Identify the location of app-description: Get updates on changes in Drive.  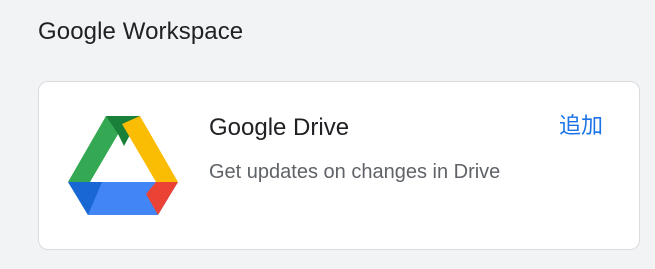
(355, 172).